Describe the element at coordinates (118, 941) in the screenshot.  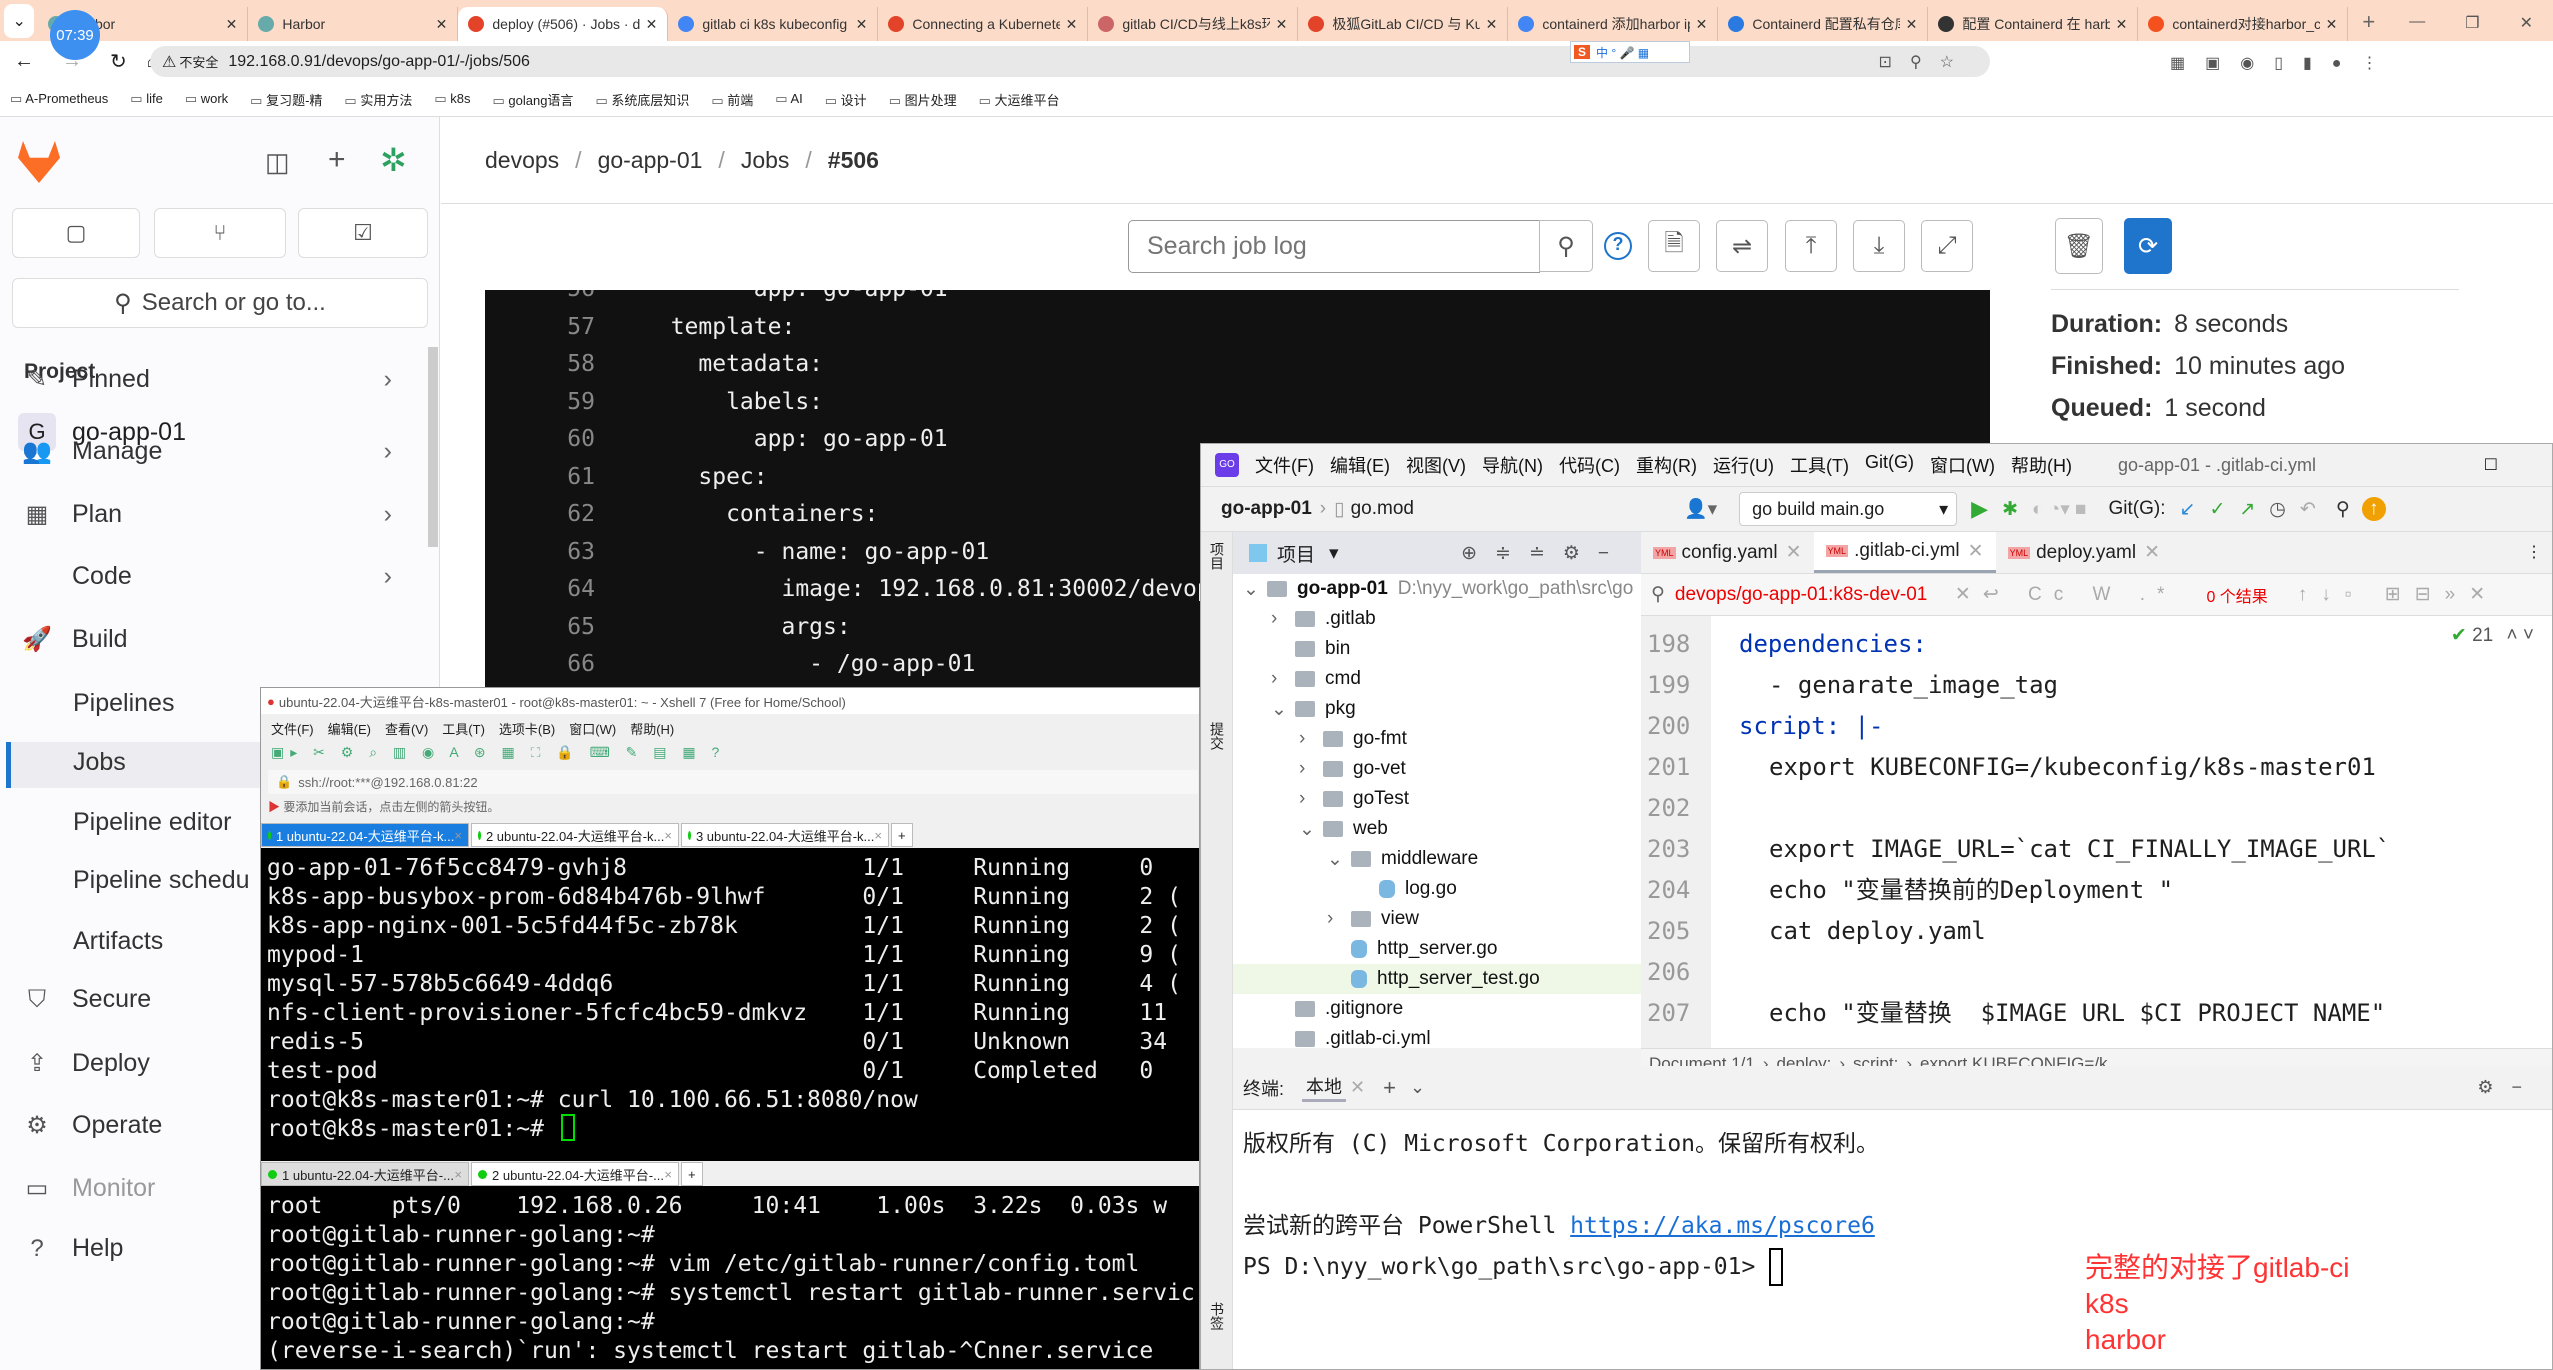
I see `nav-sub-item: Artifacts` at that location.